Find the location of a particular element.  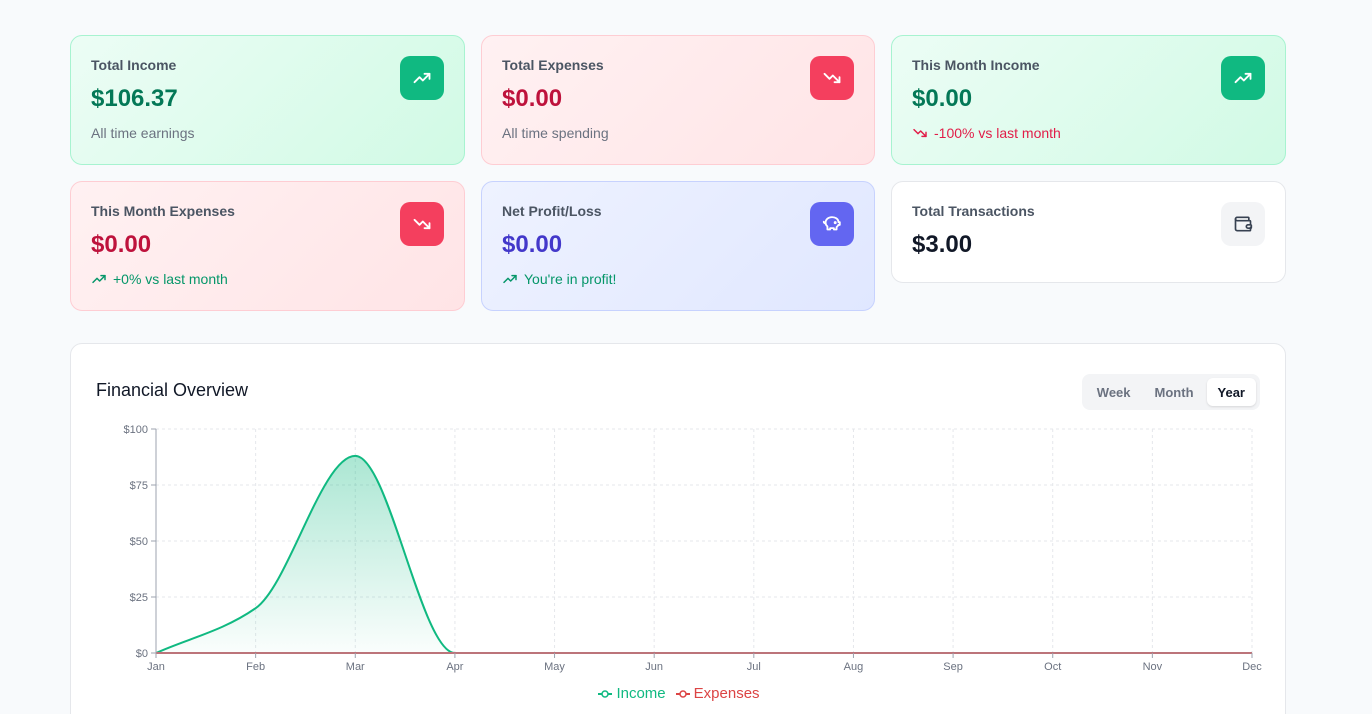

card-subtitle-text: All time spending is located at coordinates (555, 133).